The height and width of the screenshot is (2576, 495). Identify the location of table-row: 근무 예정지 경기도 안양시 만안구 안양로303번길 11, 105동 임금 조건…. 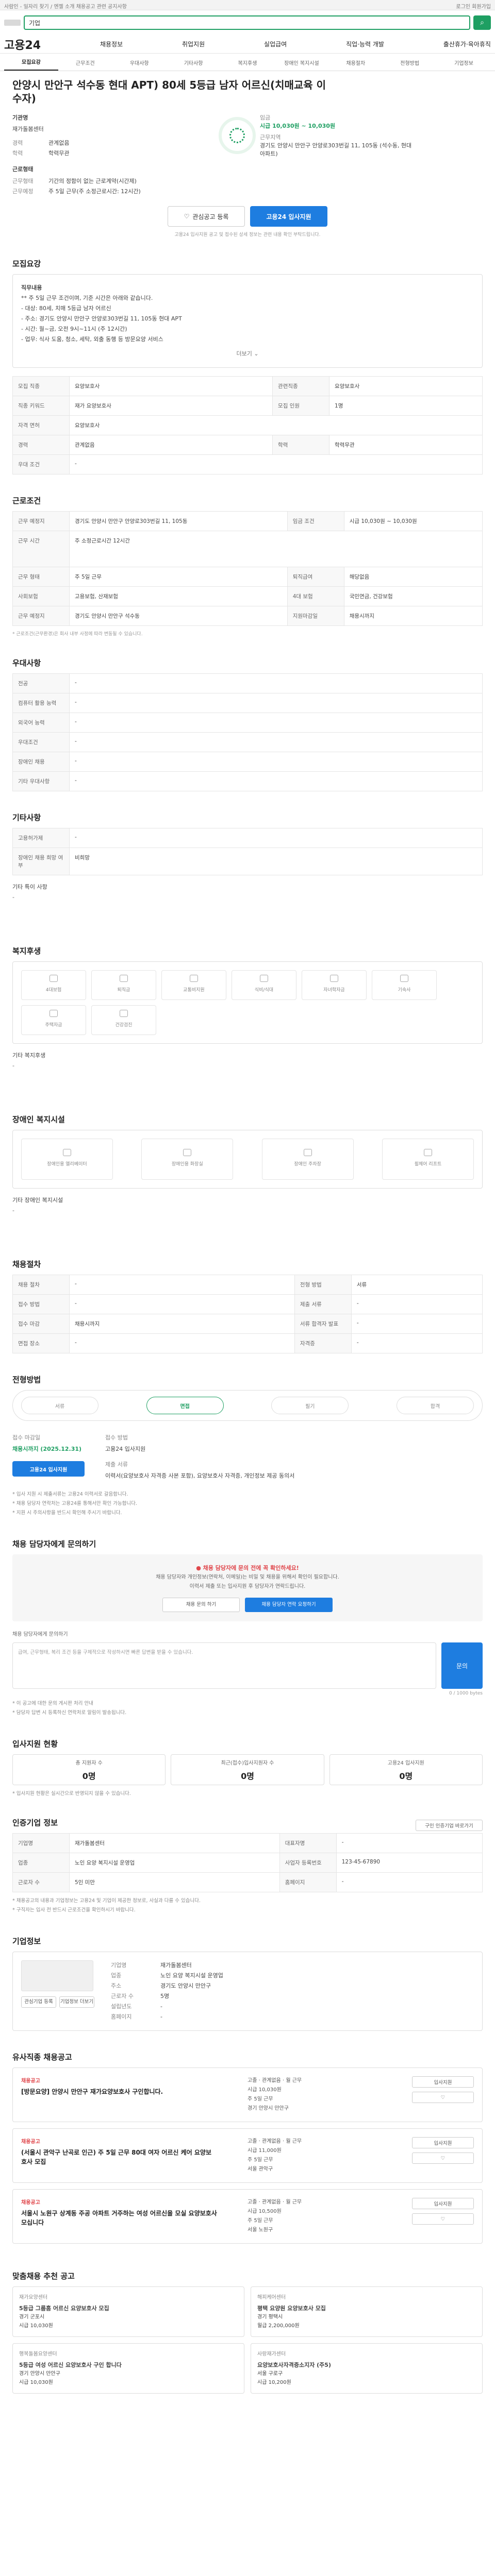
(247, 521).